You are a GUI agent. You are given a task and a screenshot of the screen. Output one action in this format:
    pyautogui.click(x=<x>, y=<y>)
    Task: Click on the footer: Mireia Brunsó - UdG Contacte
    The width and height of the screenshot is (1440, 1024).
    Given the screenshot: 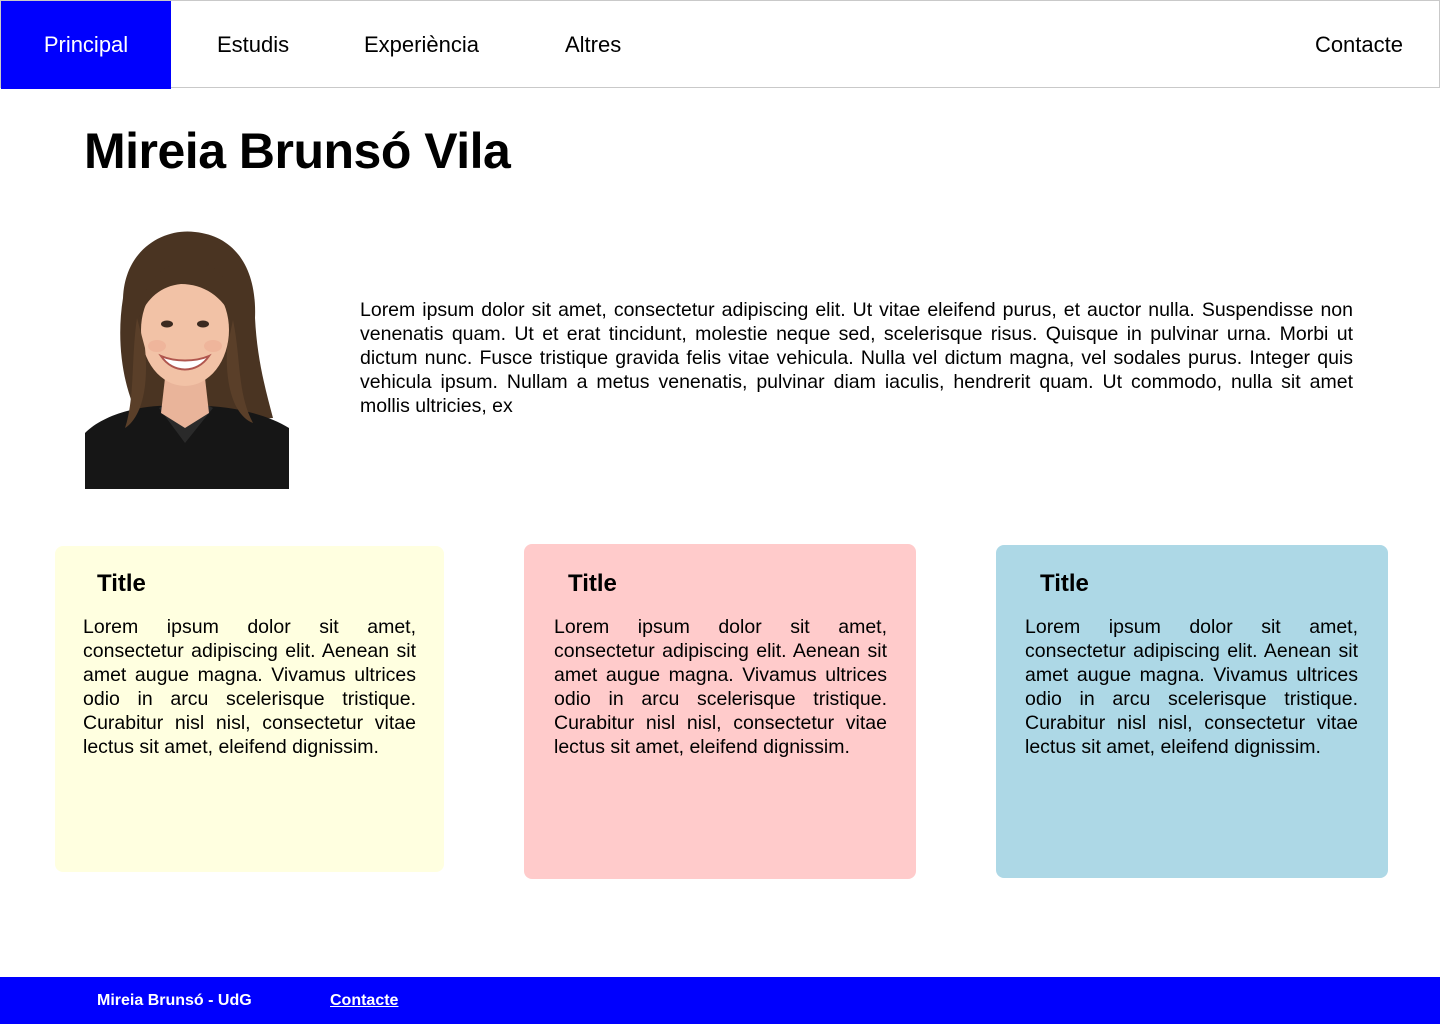 What is the action you would take?
    pyautogui.click(x=720, y=1000)
    